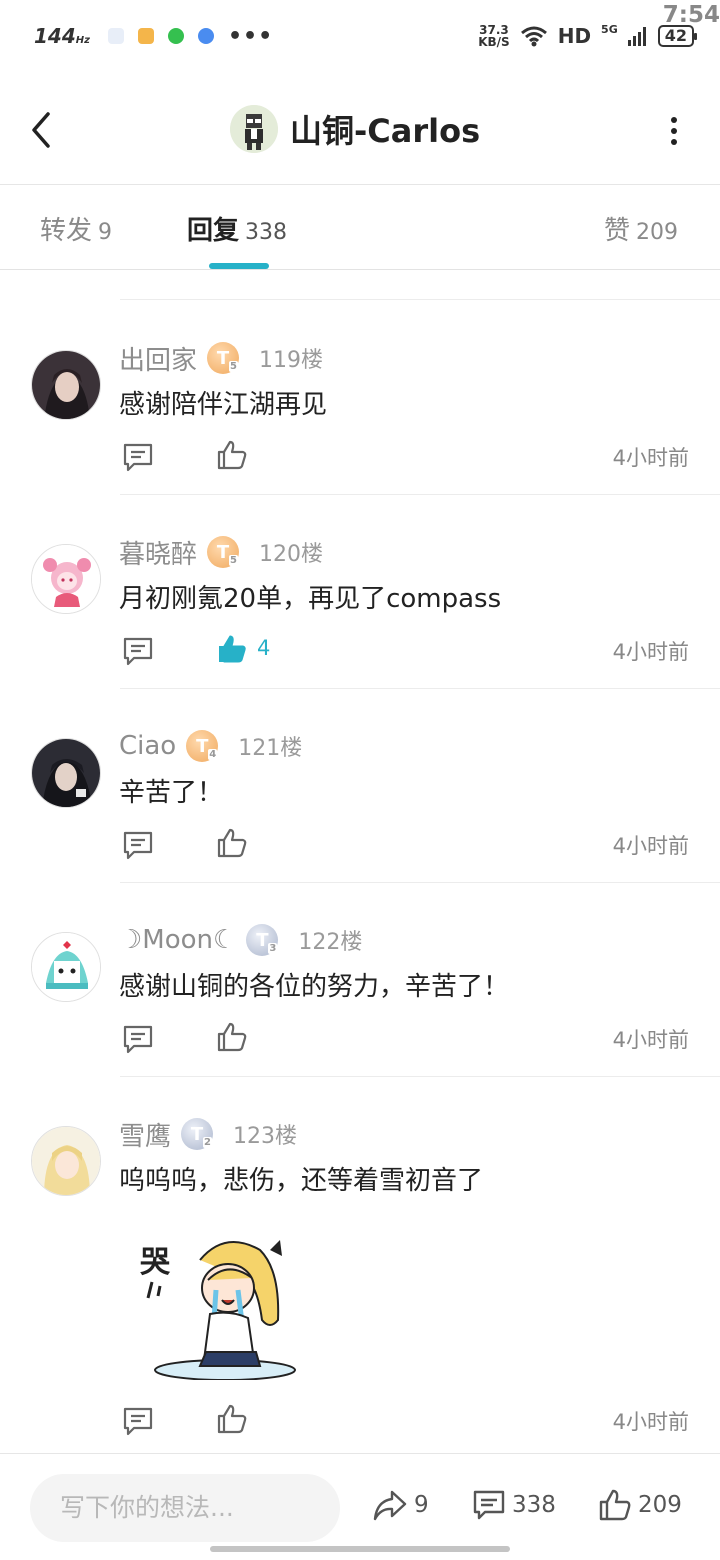  I want to click on hd-indicator: HD, so click(574, 36).